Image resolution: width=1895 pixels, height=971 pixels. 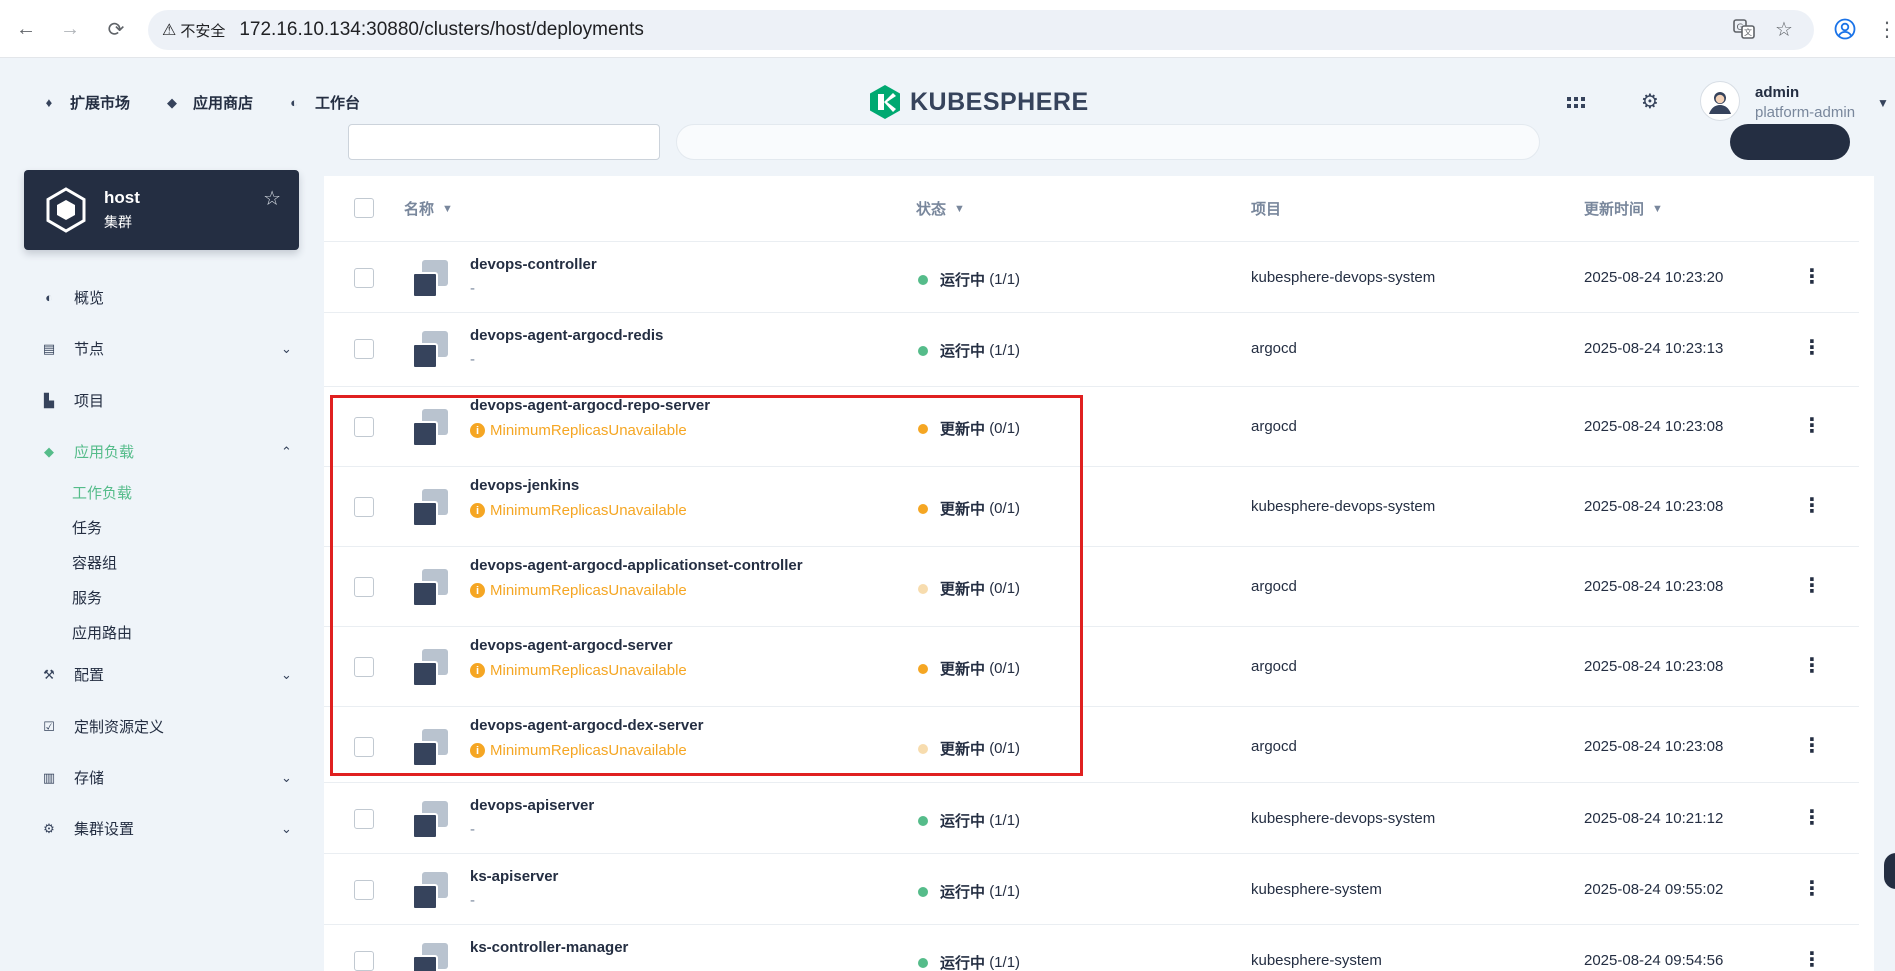 What do you see at coordinates (549, 947) in the screenshot?
I see `workload-name: ks-controller-manager` at bounding box center [549, 947].